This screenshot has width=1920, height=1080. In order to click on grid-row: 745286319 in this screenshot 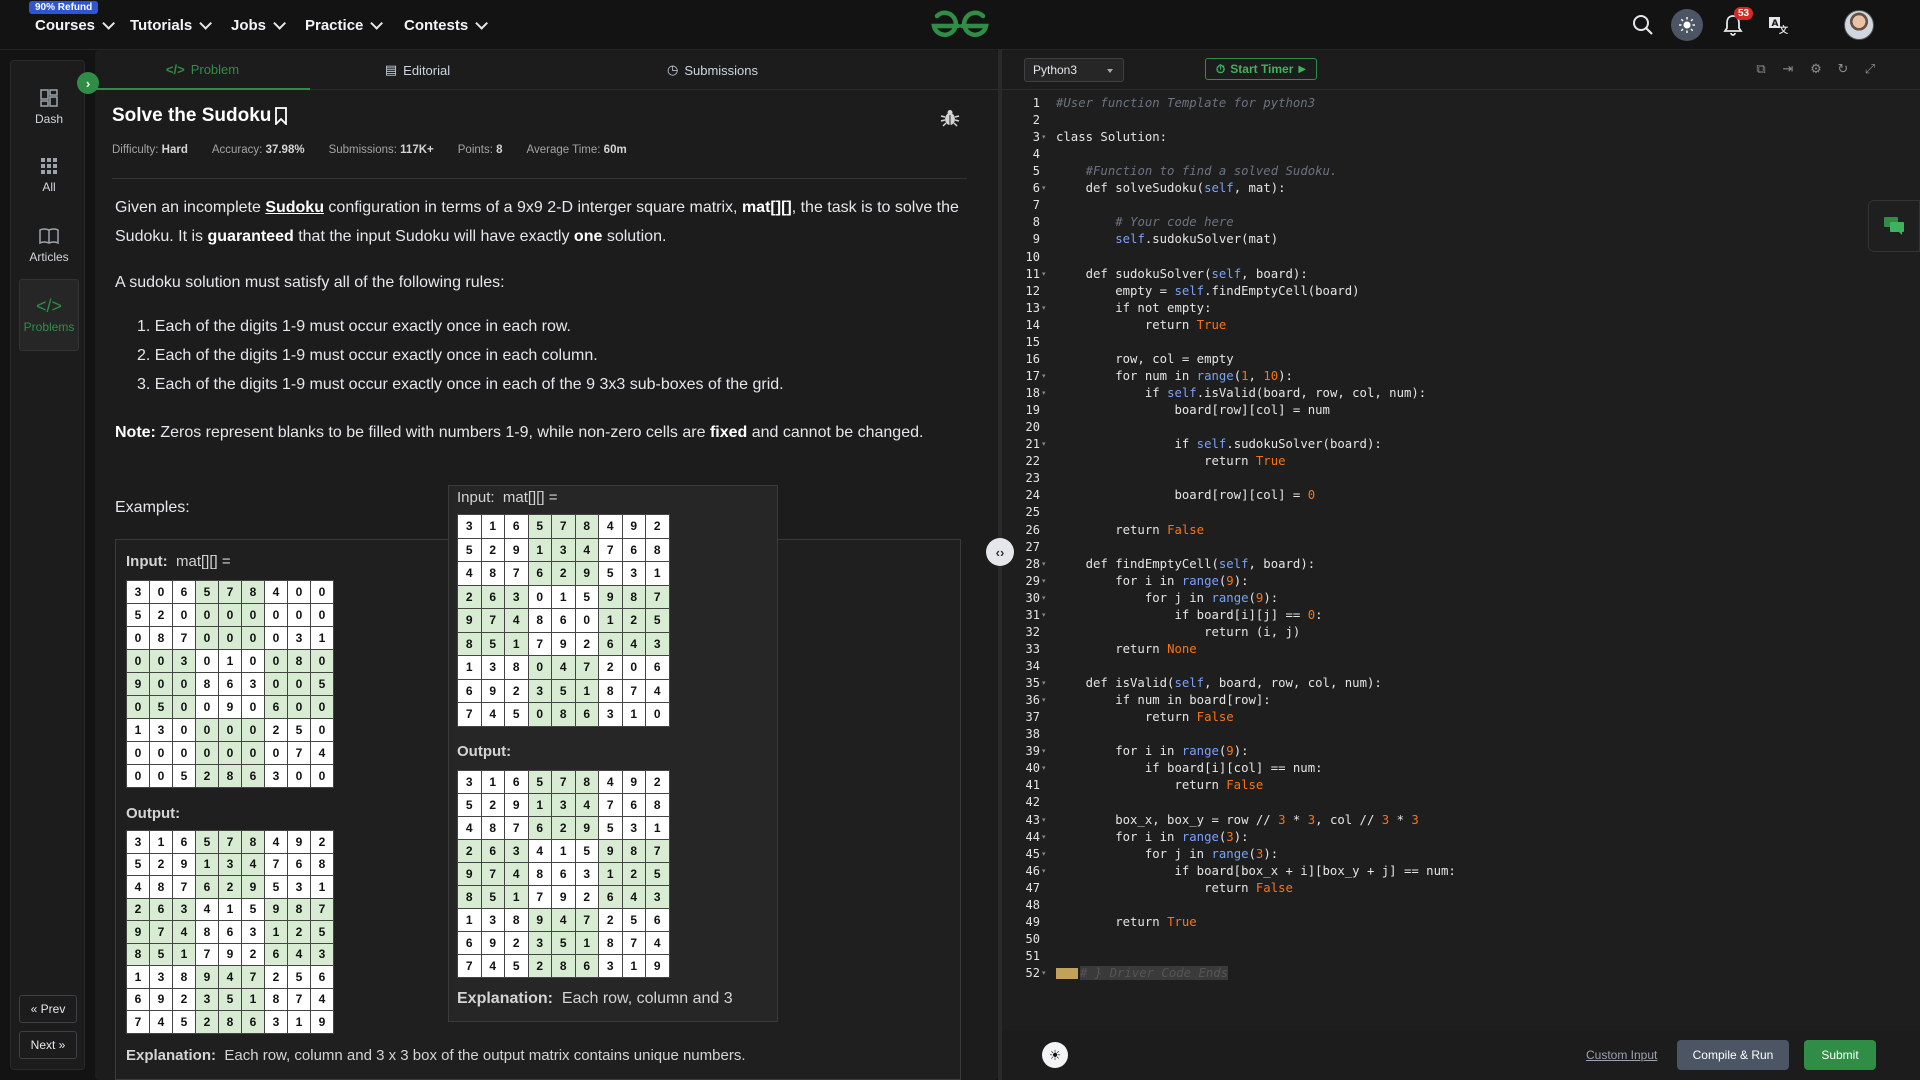, I will do `click(230, 1022)`.